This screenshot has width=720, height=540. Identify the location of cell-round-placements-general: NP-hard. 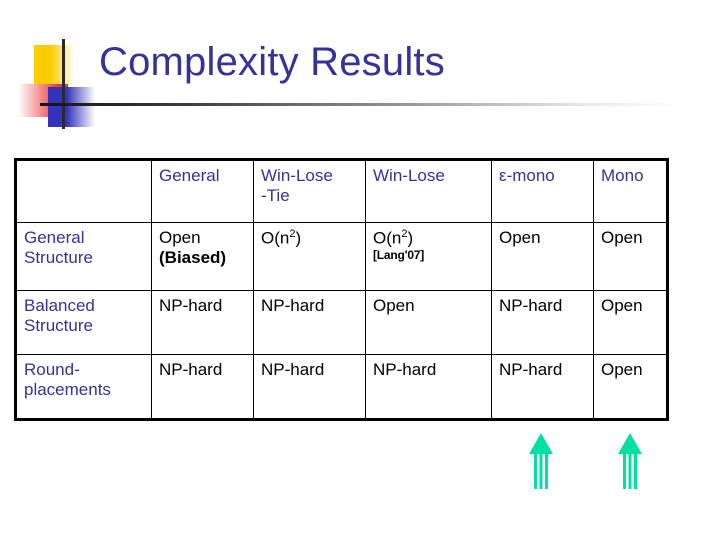
(202, 387).